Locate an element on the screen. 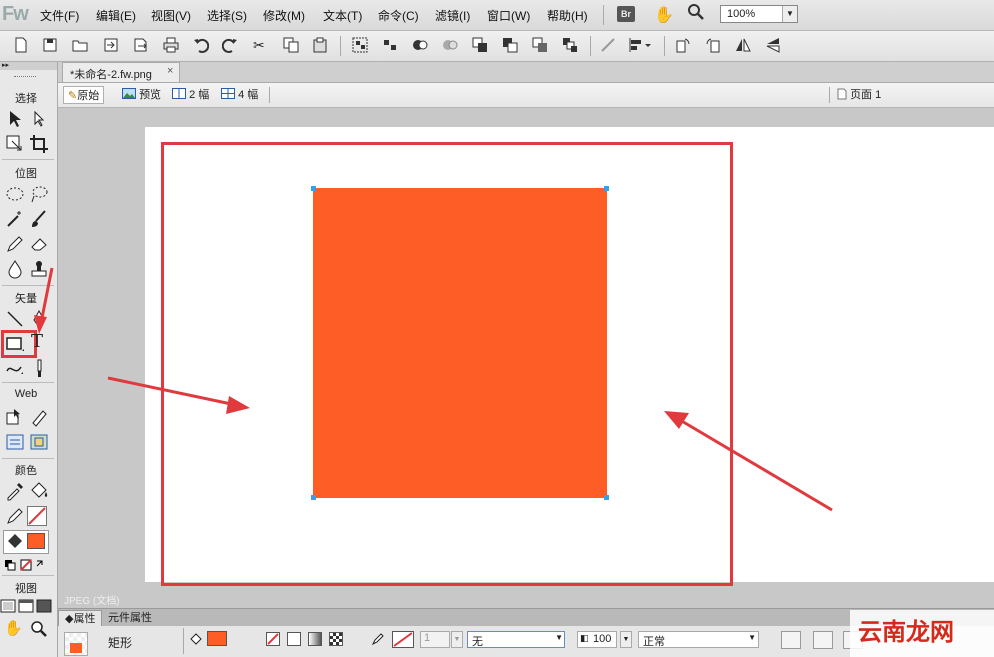 The height and width of the screenshot is (657, 994). opacity-value: 100 is located at coordinates (602, 639).